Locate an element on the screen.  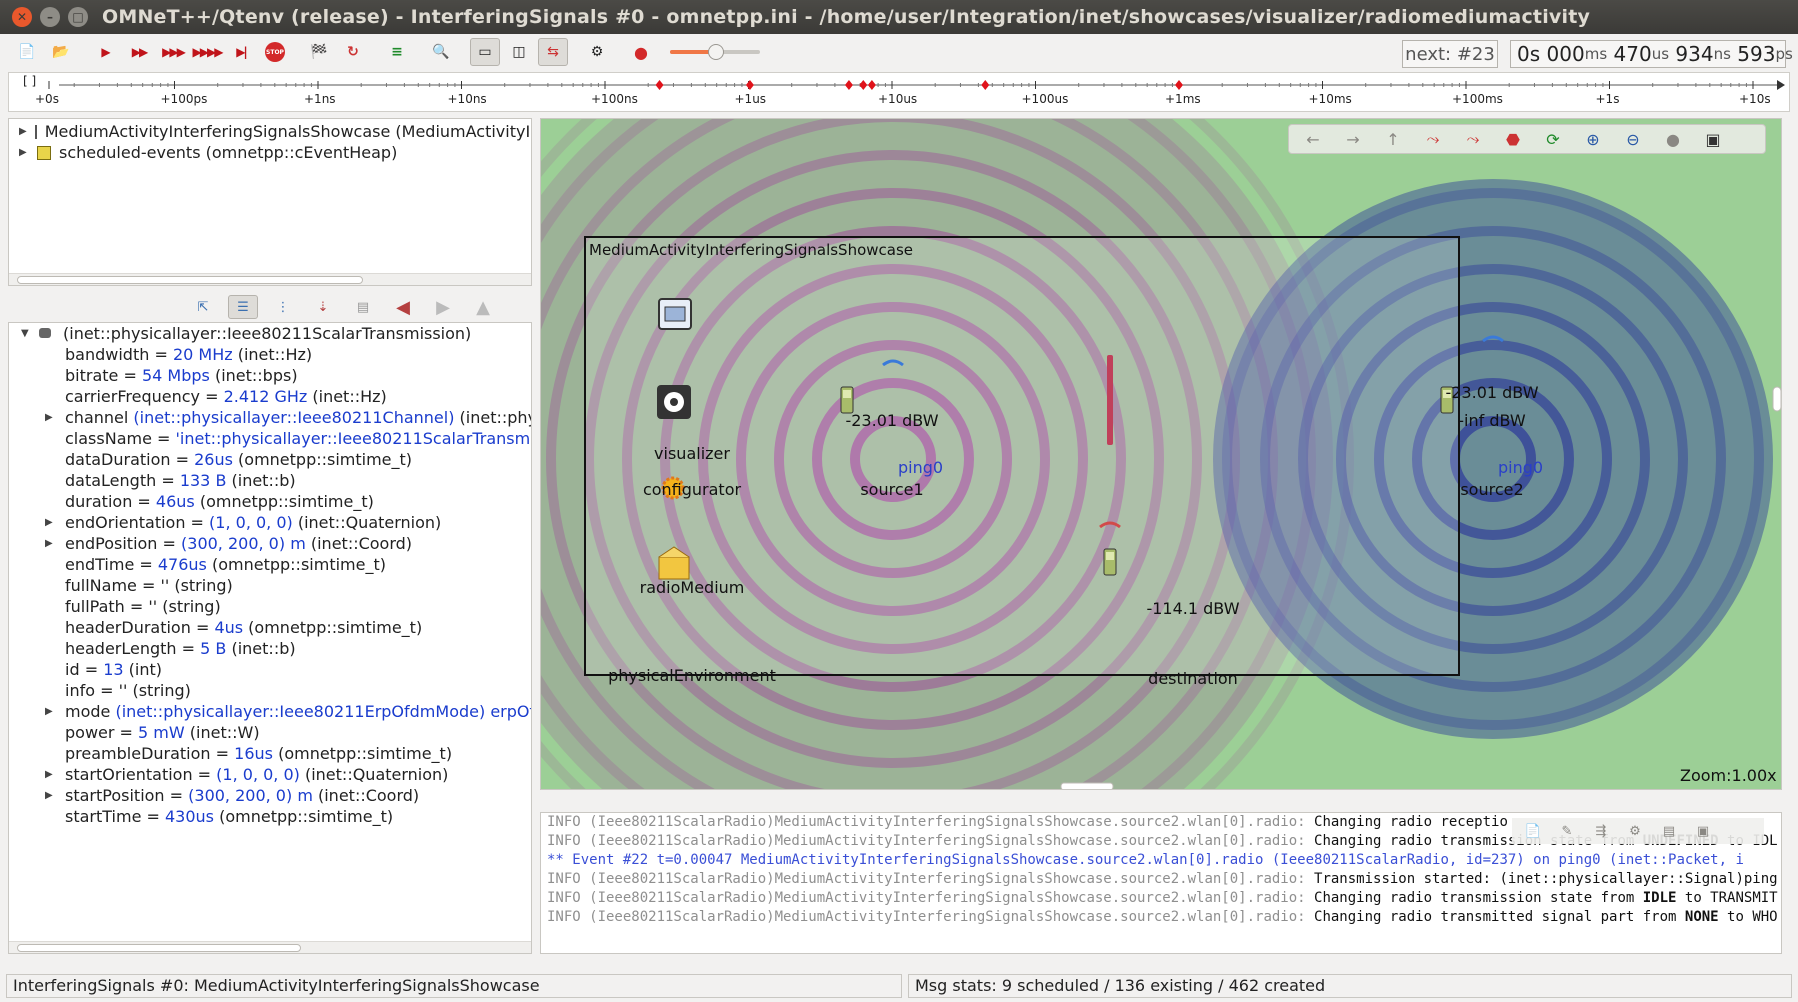
forward-arrow-icon: ▶ is located at coordinates (443, 307).